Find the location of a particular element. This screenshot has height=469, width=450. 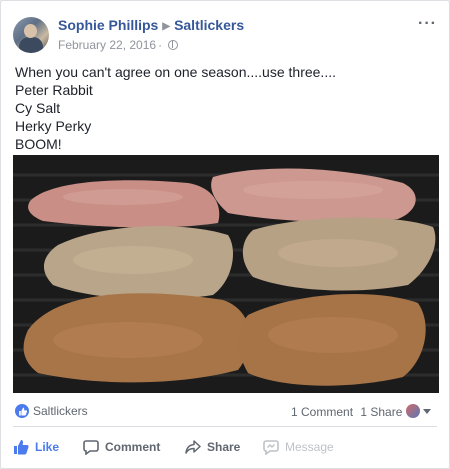

message-label: Message is located at coordinates (309, 447).